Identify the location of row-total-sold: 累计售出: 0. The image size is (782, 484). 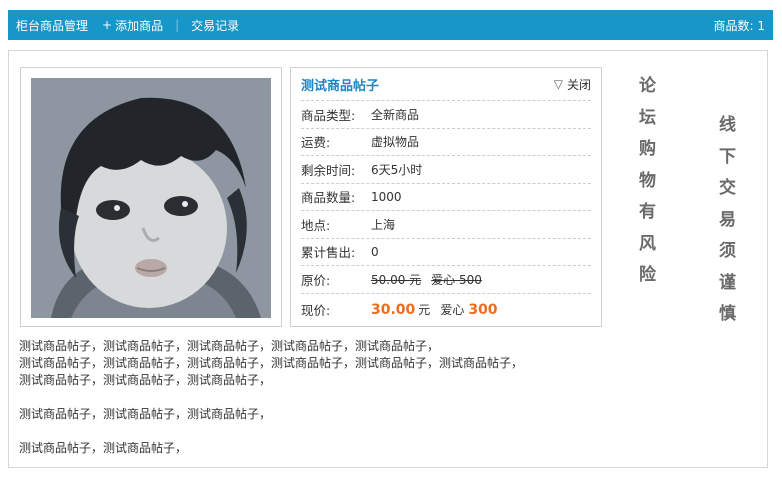
(446, 252).